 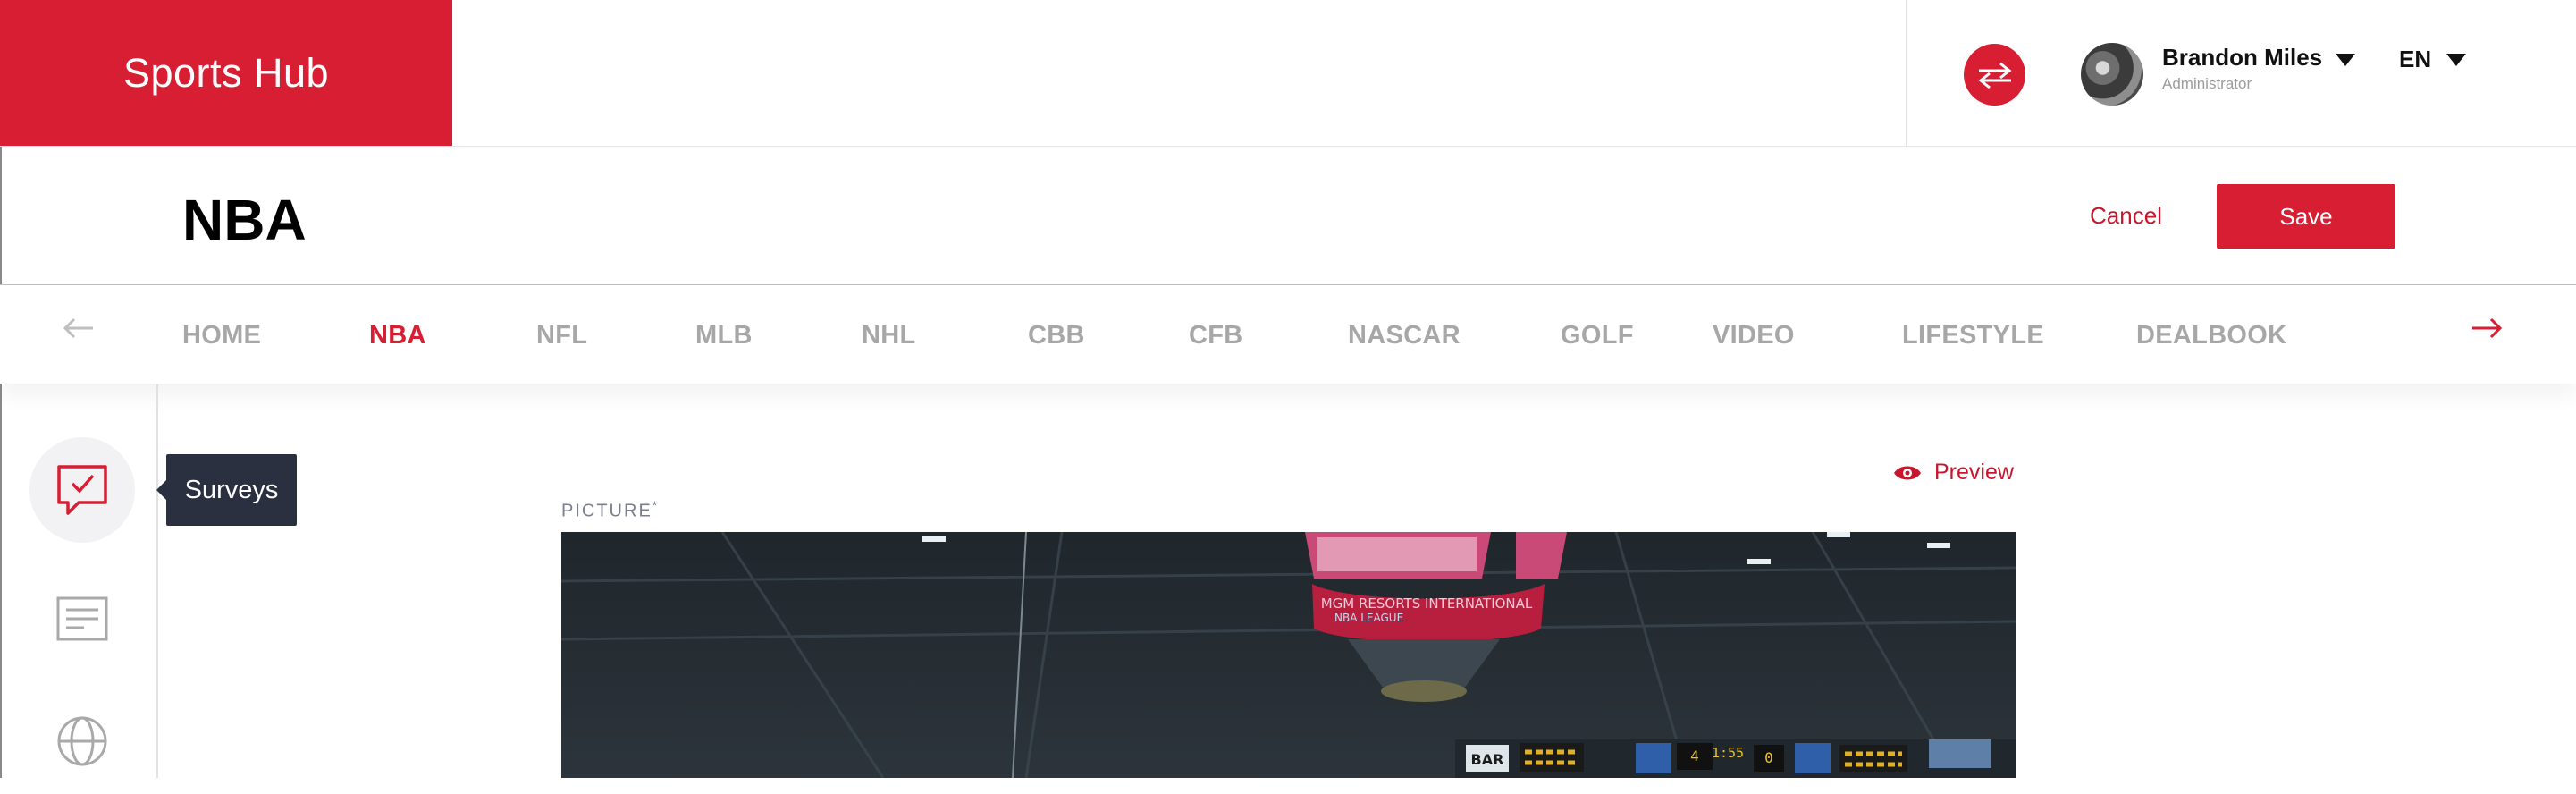 I want to click on swap-arrows-icon, so click(x=1995, y=75).